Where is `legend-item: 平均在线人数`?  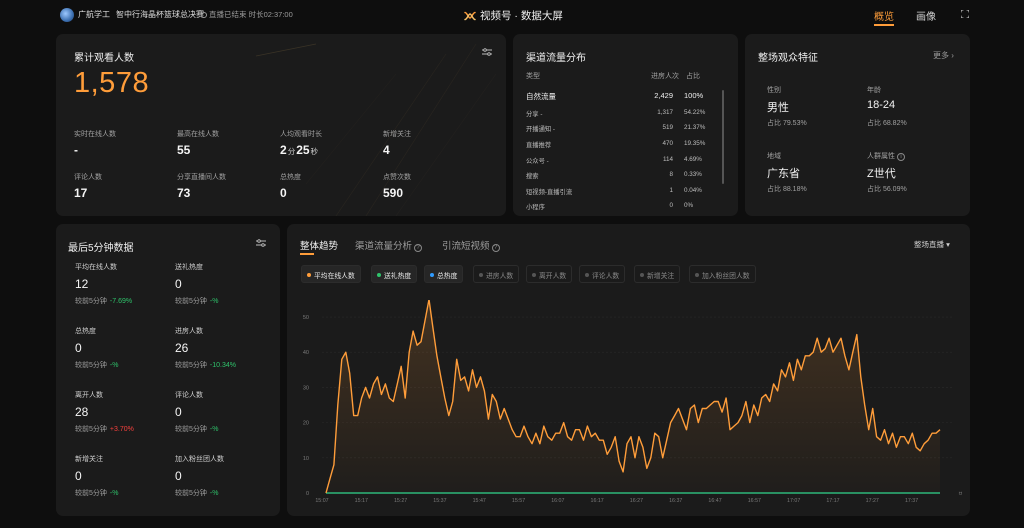 legend-item: 平均在线人数 is located at coordinates (331, 274).